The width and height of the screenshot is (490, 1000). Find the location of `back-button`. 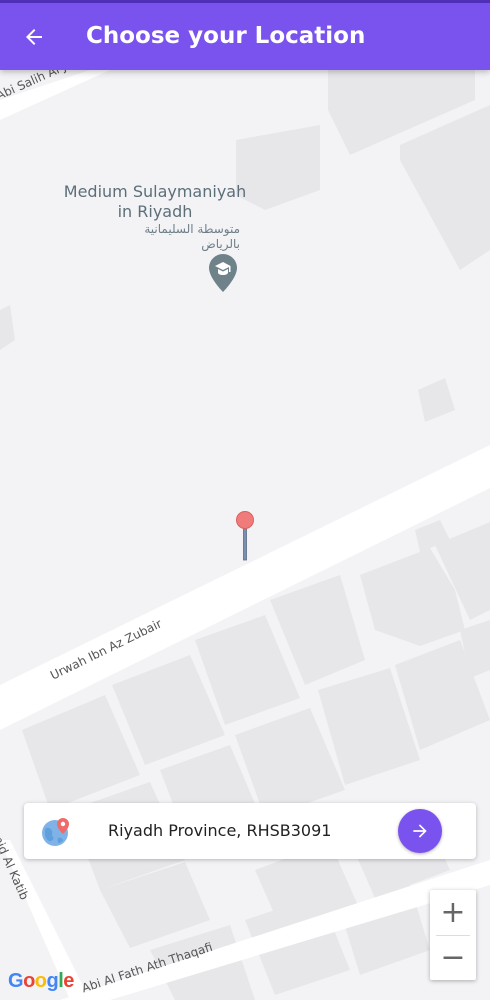

back-button is located at coordinates (34, 37).